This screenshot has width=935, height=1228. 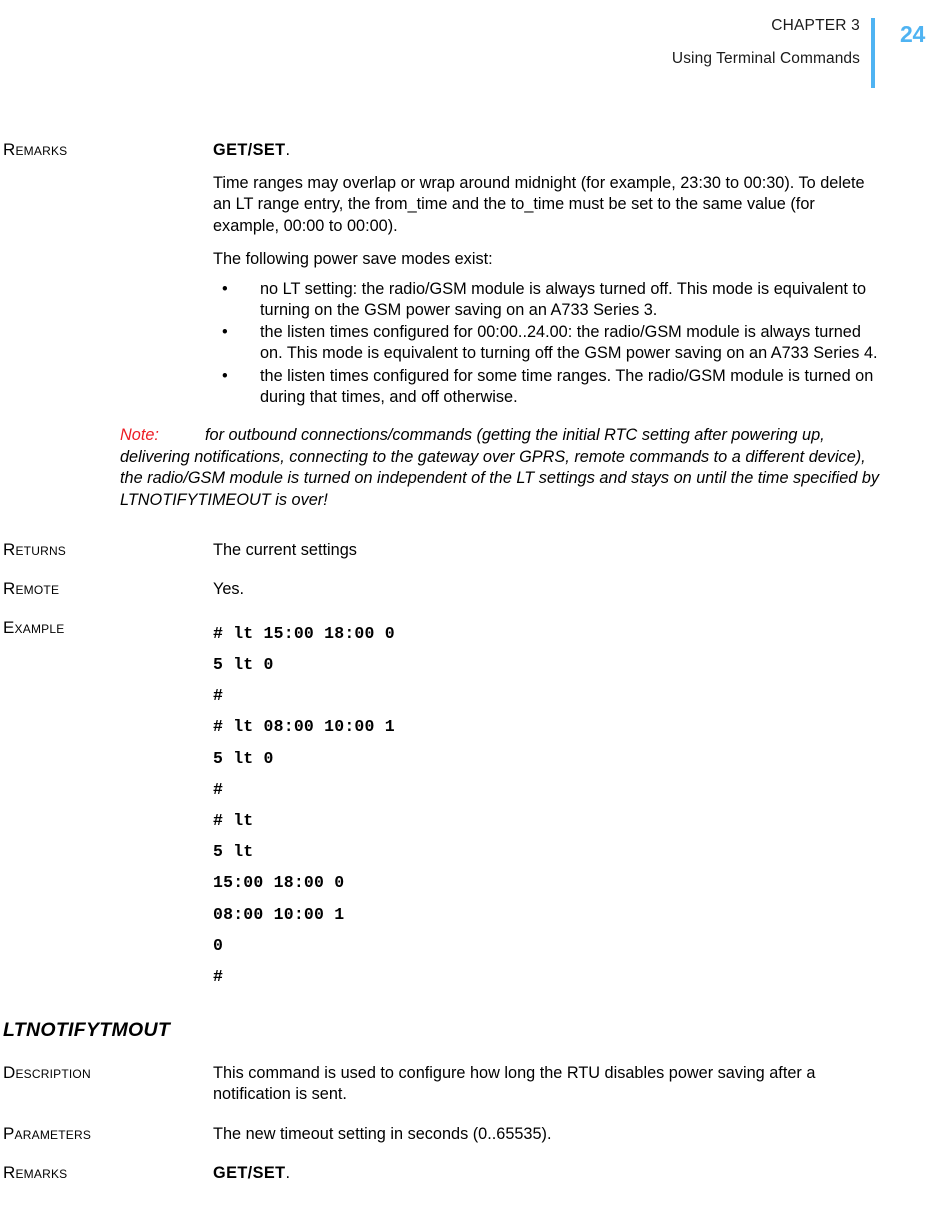 What do you see at coordinates (139, 434) in the screenshot?
I see `note-label: Note:` at bounding box center [139, 434].